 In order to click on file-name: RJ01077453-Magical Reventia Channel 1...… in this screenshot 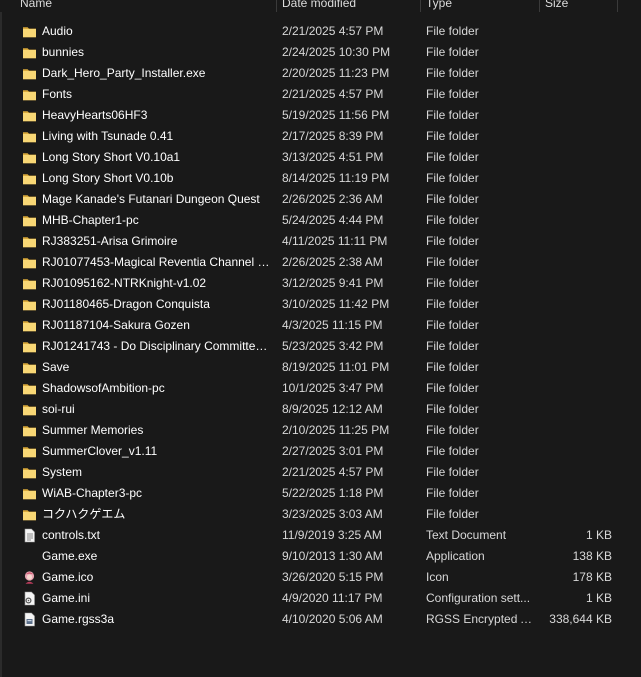, I will do `click(156, 262)`.